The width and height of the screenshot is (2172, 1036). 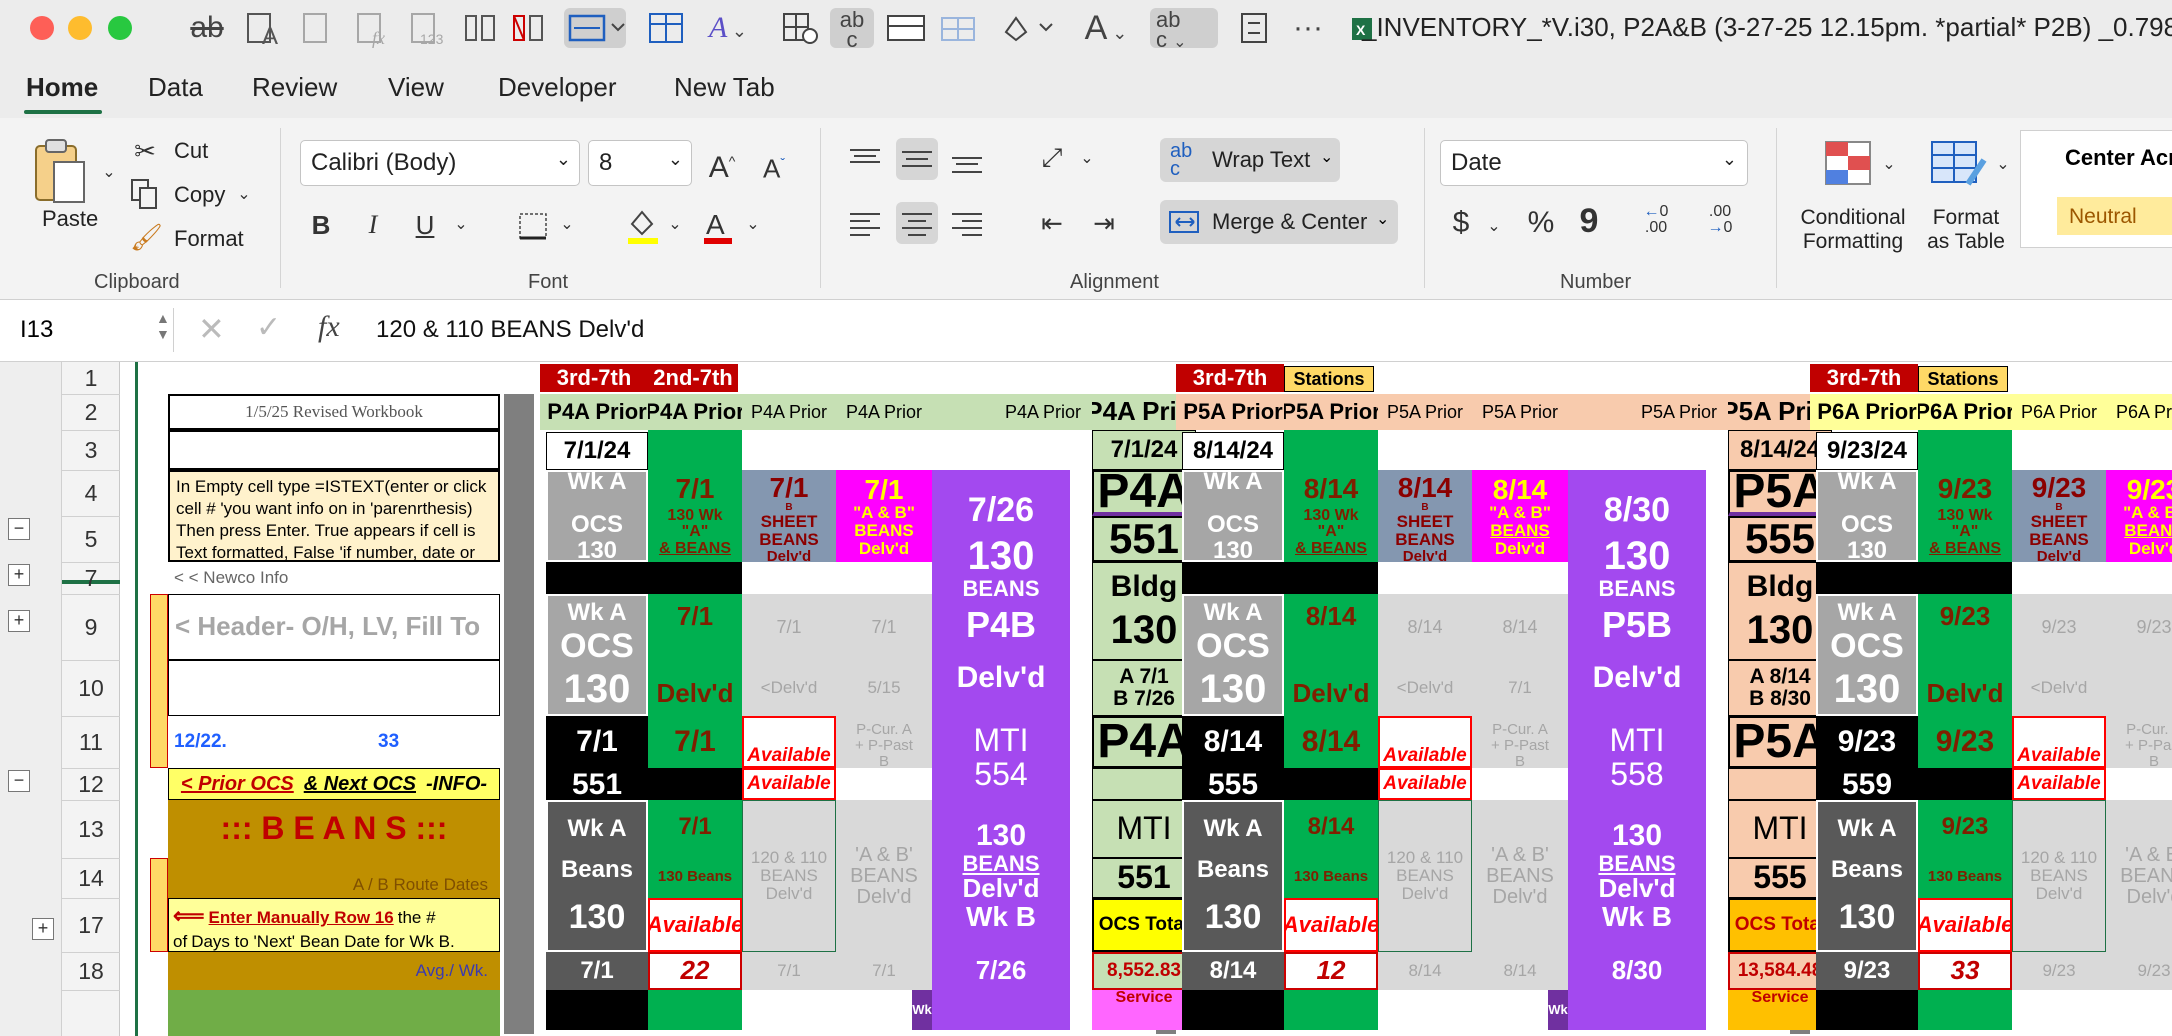 What do you see at coordinates (1679, 412) in the screenshot?
I see `prior-header: P5A Prior` at bounding box center [1679, 412].